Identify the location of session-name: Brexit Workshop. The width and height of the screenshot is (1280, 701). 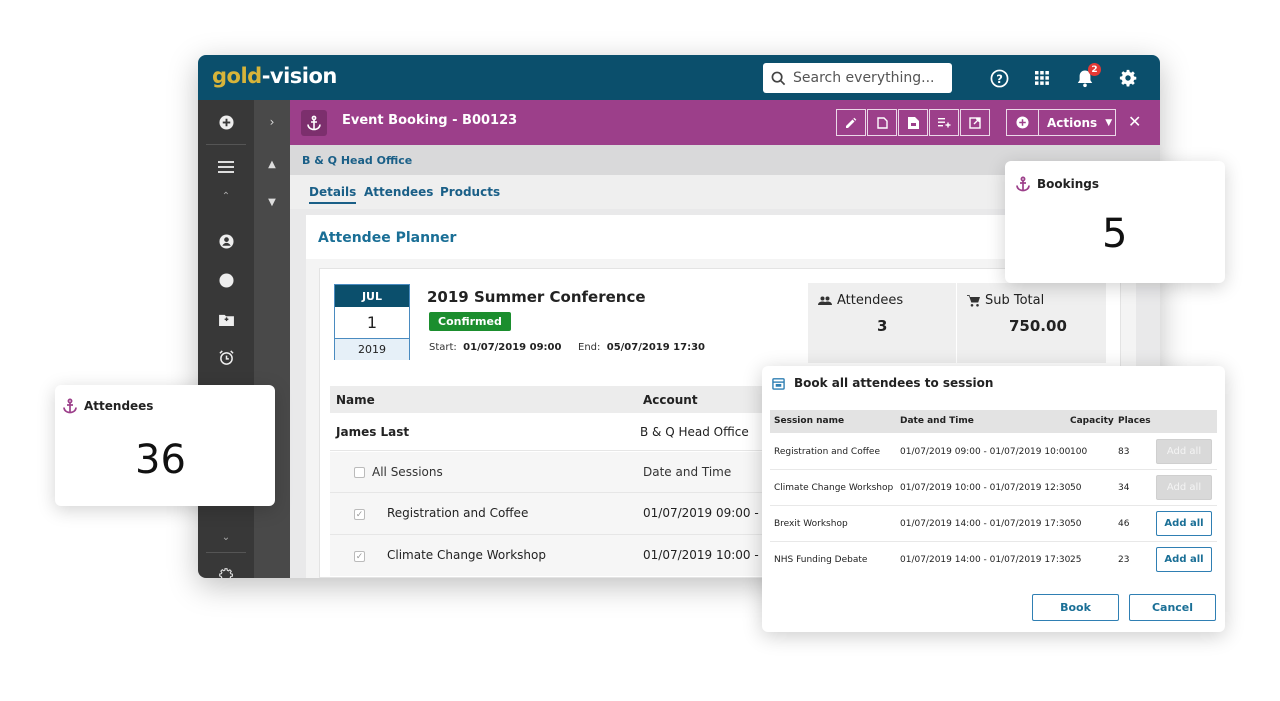
(811, 524).